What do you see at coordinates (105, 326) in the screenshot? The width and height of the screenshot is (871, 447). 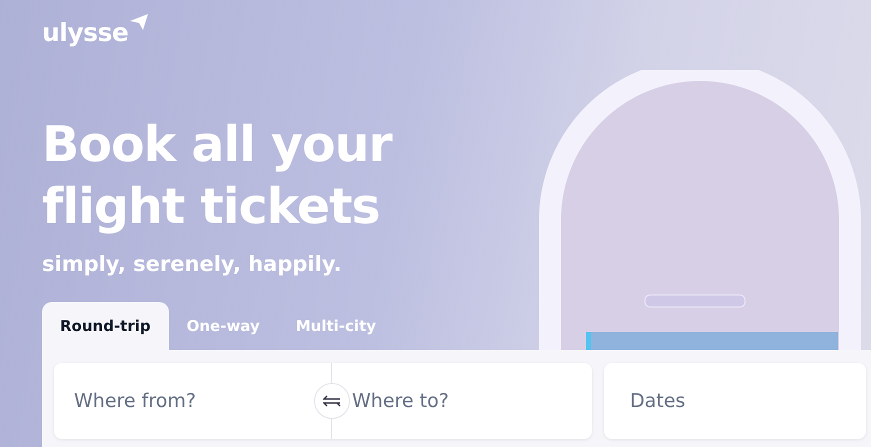 I see `trip-type-tab: Round-trip` at bounding box center [105, 326].